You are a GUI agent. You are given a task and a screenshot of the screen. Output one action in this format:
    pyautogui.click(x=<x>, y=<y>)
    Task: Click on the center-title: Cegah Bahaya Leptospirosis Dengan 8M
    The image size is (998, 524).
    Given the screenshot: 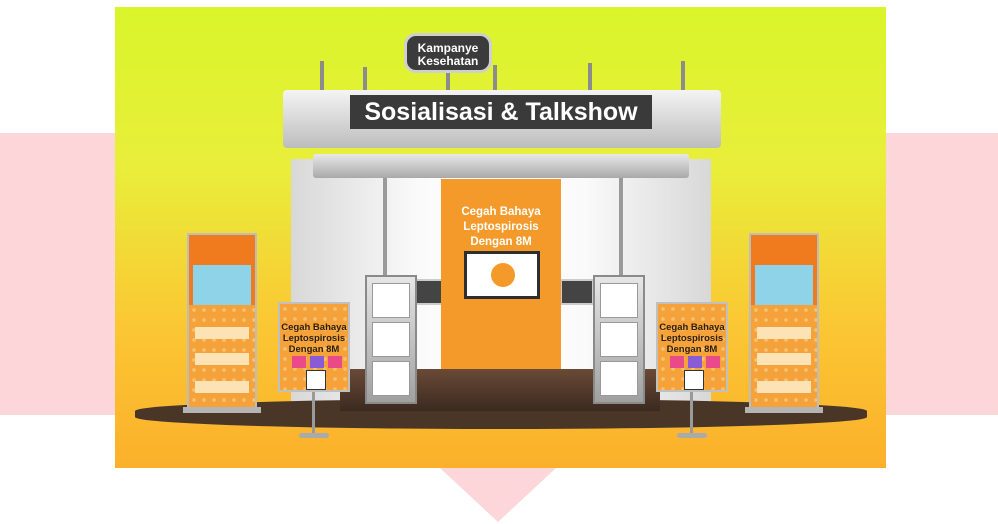 What is the action you would take?
    pyautogui.click(x=501, y=227)
    